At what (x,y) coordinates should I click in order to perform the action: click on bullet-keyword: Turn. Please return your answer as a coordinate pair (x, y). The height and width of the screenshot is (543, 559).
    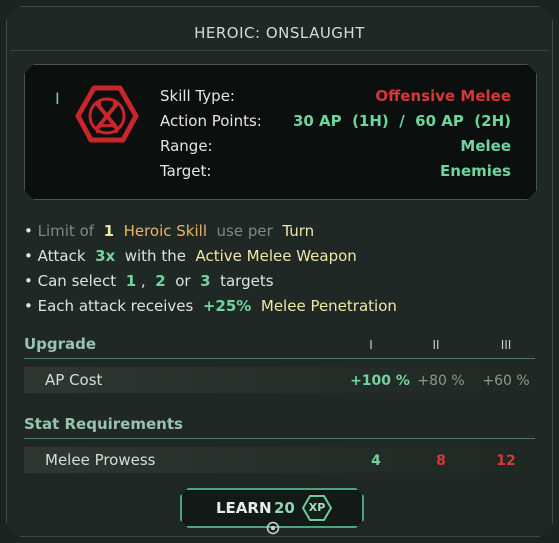
    Looking at the image, I should click on (298, 231).